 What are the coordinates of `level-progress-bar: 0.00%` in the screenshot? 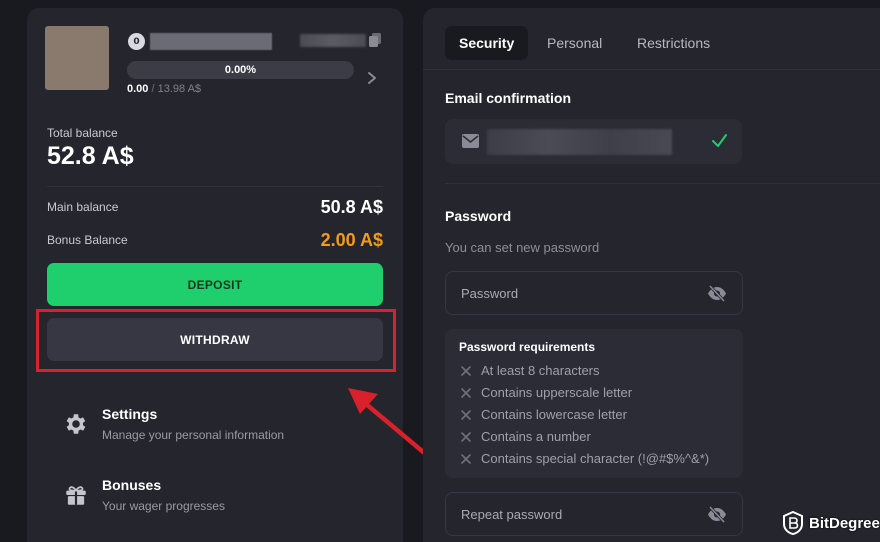 It's located at (240, 70).